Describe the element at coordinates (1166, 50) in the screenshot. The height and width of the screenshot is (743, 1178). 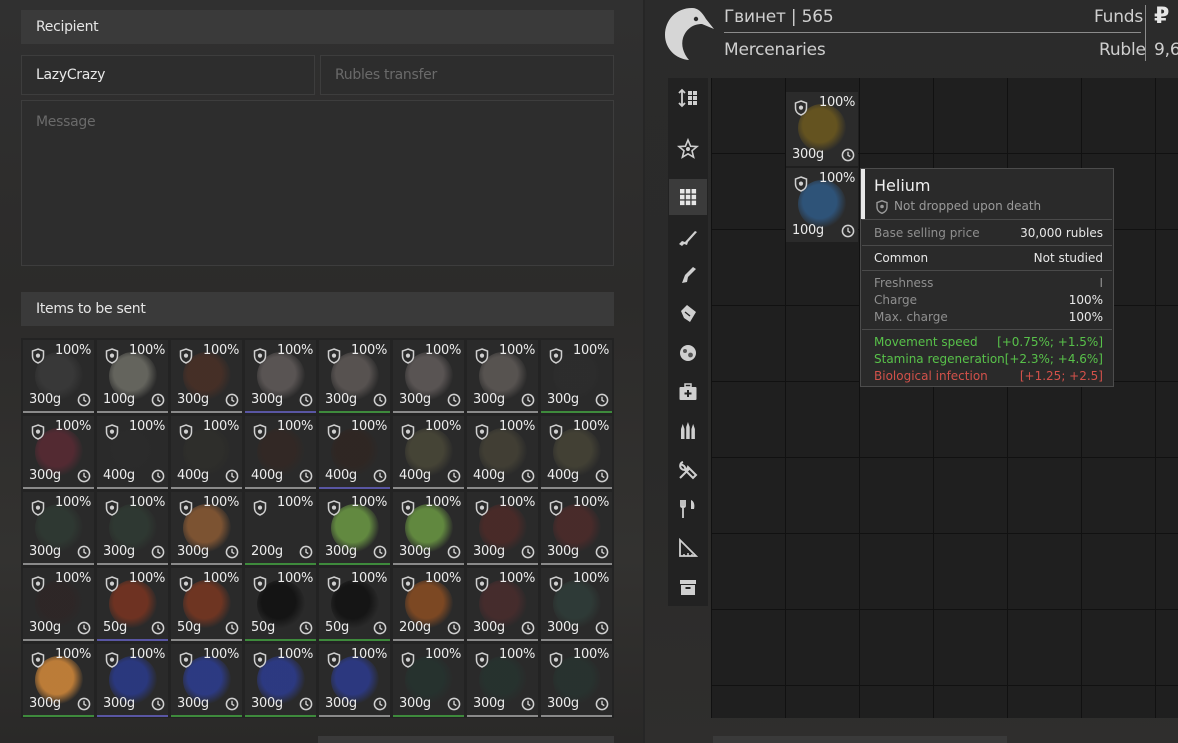
I see `funds-value: 9,6` at that location.